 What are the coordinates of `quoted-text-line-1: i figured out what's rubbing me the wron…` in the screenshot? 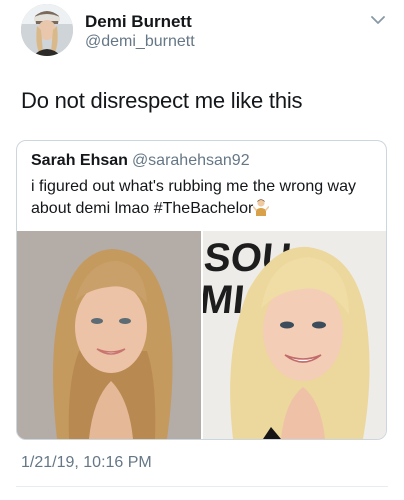 It's located at (194, 186).